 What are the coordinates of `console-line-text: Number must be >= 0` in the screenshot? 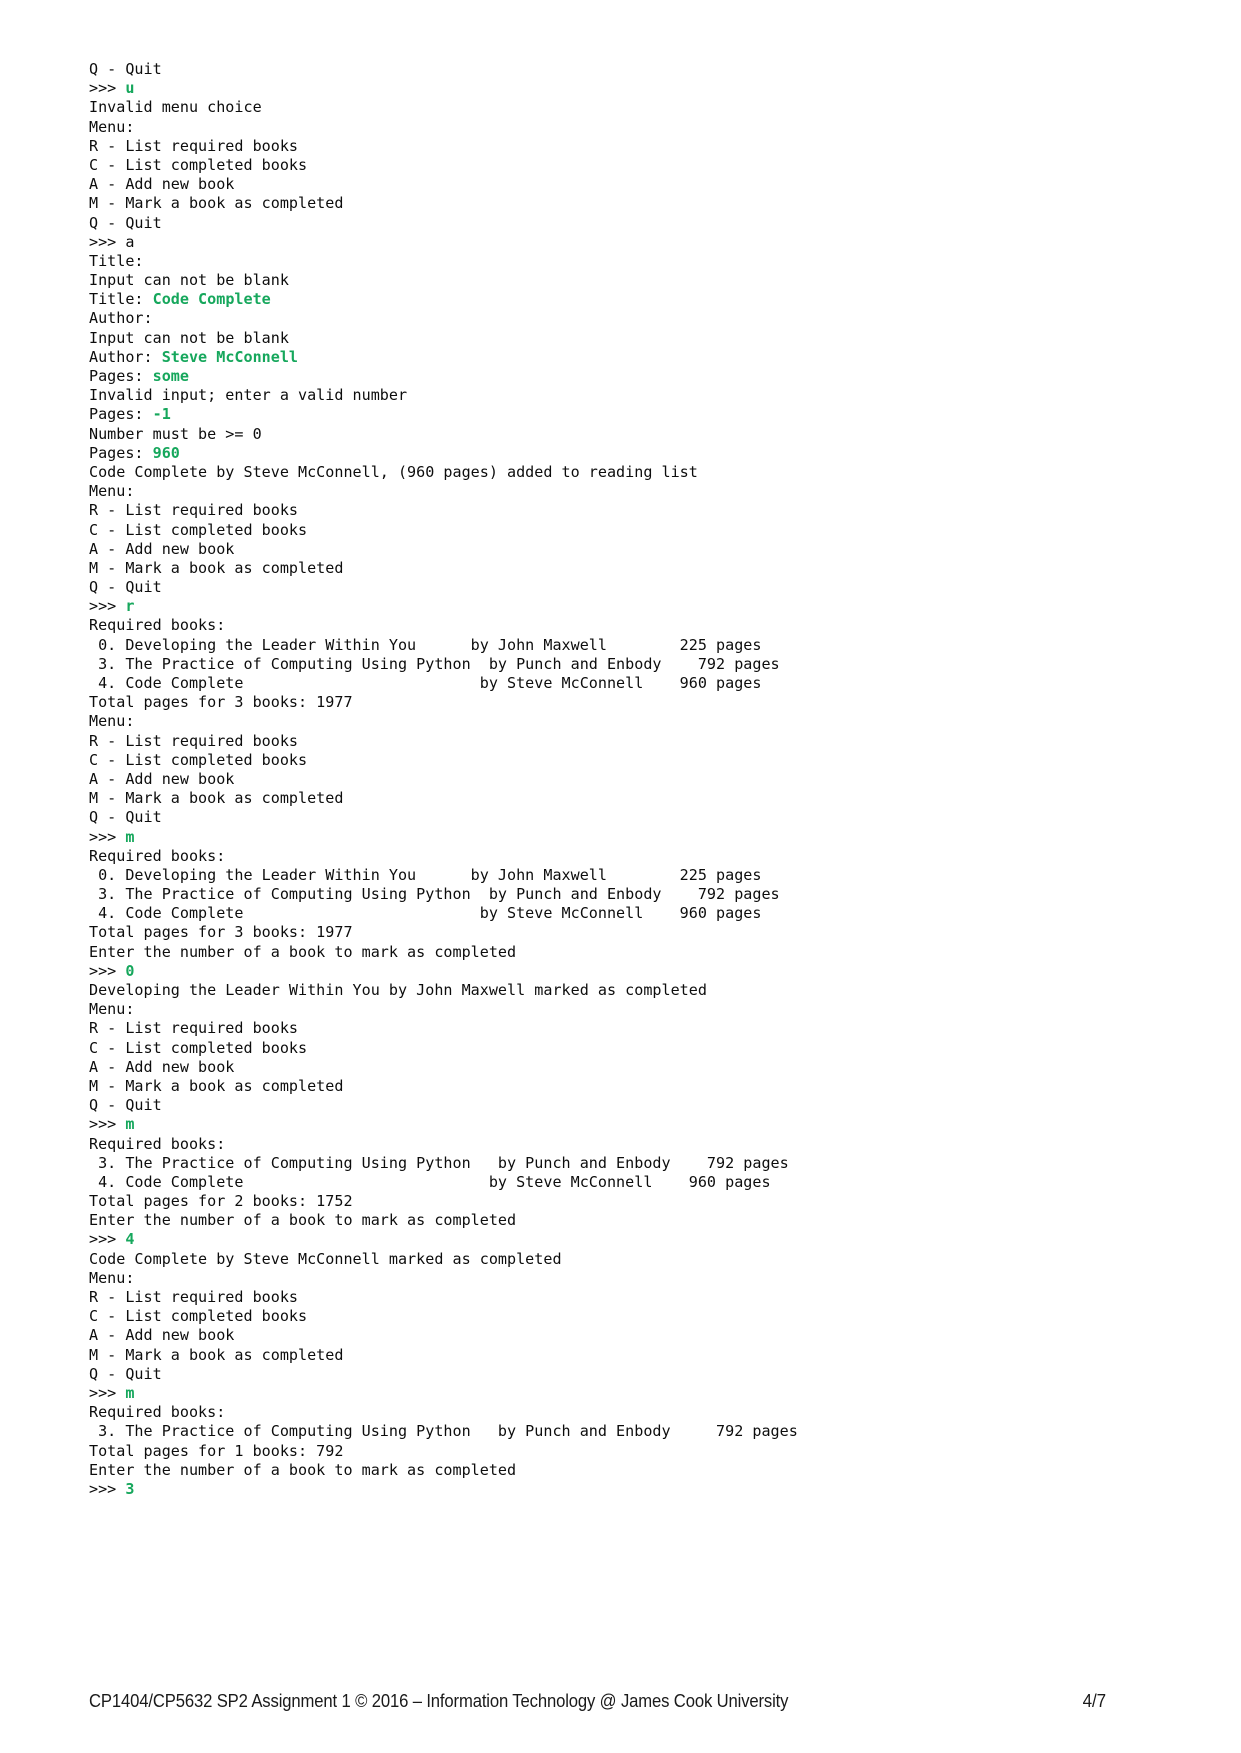 It's located at (175, 433).